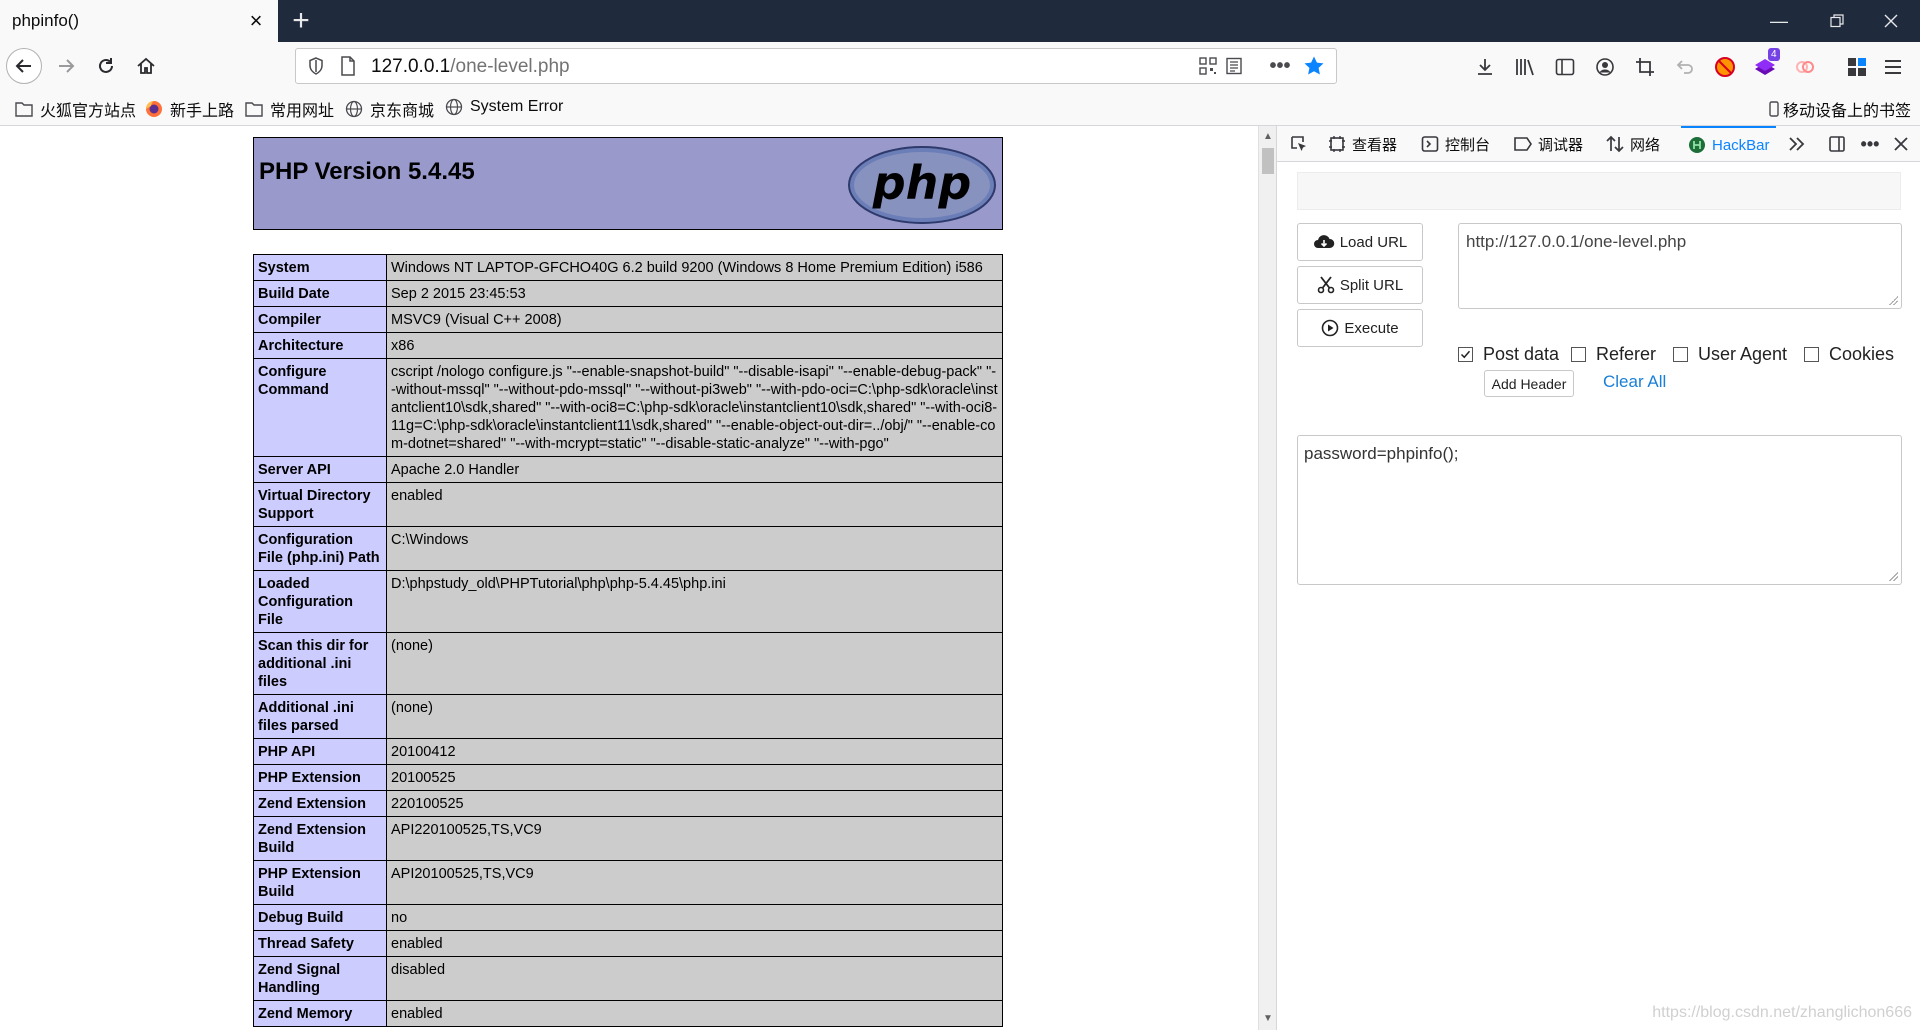 The height and width of the screenshot is (1030, 1920). I want to click on bookmark-star-icon, so click(1314, 66).